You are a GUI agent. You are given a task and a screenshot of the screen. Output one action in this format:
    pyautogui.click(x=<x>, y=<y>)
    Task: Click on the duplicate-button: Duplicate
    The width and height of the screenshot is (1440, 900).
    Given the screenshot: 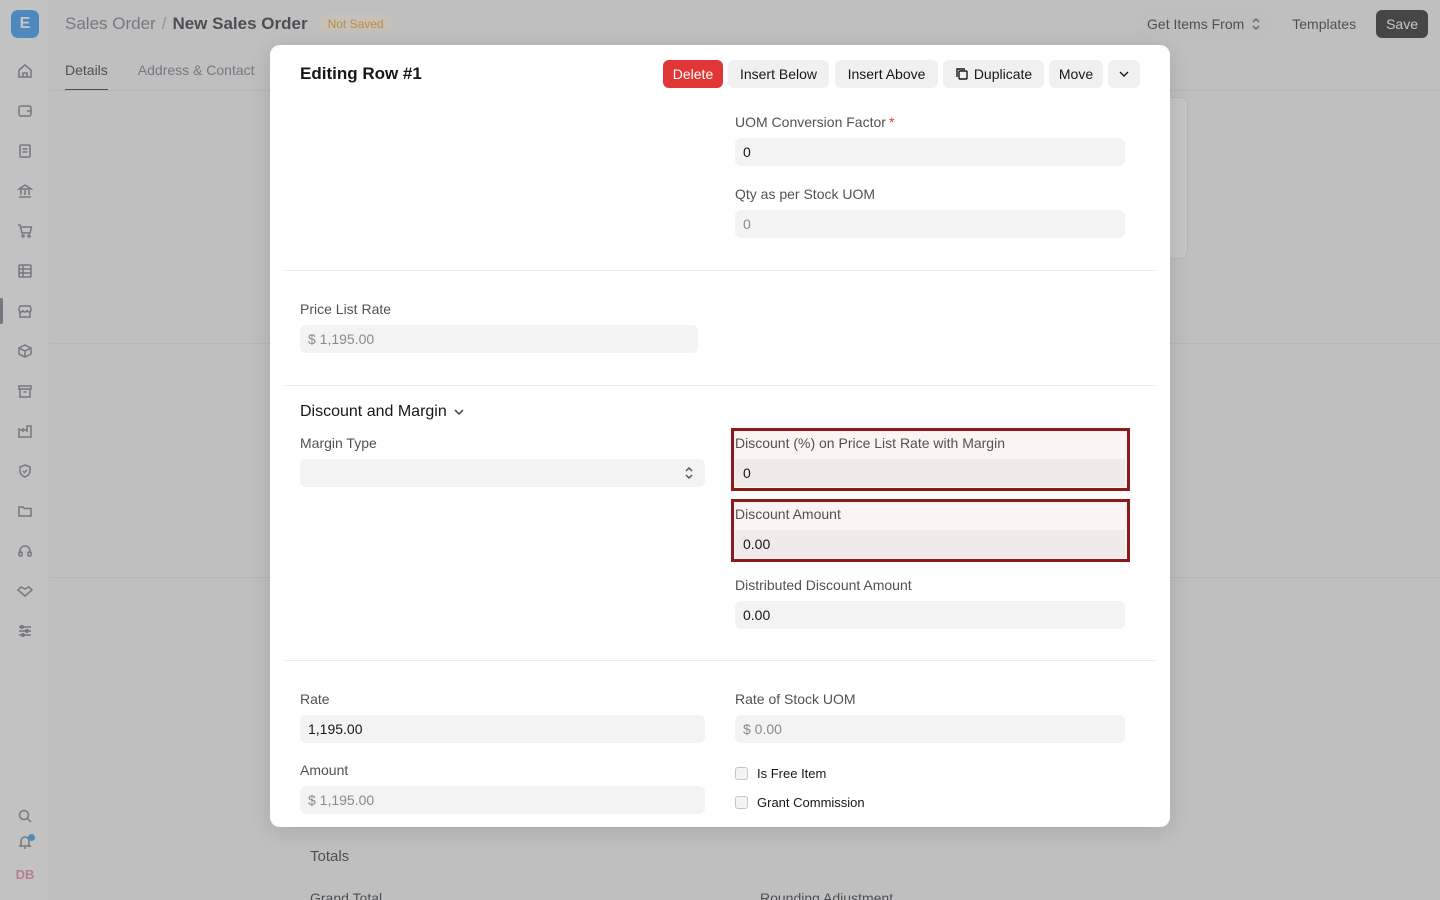 What is the action you would take?
    pyautogui.click(x=993, y=74)
    